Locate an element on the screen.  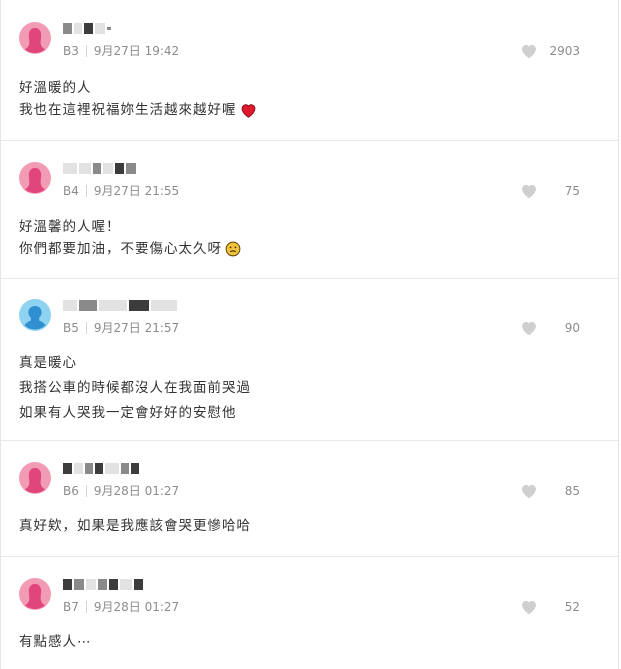
comment-meta: B6 9月28日 01:27 is located at coordinates (121, 490).